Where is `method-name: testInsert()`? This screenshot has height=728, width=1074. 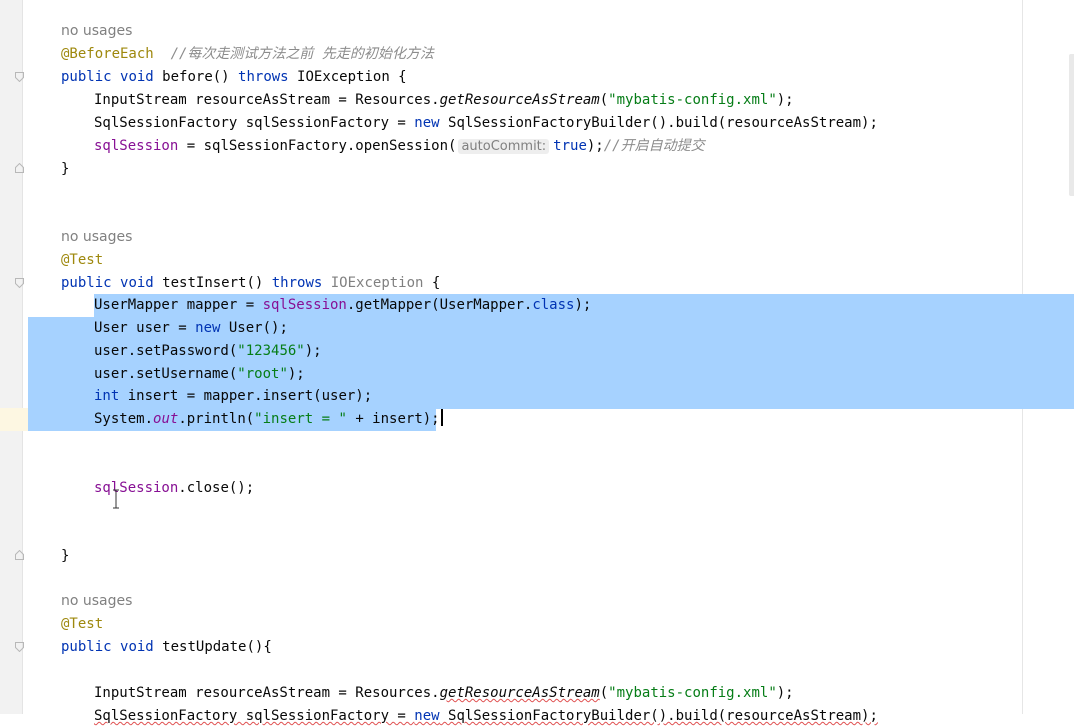
method-name: testInsert() is located at coordinates (217, 283).